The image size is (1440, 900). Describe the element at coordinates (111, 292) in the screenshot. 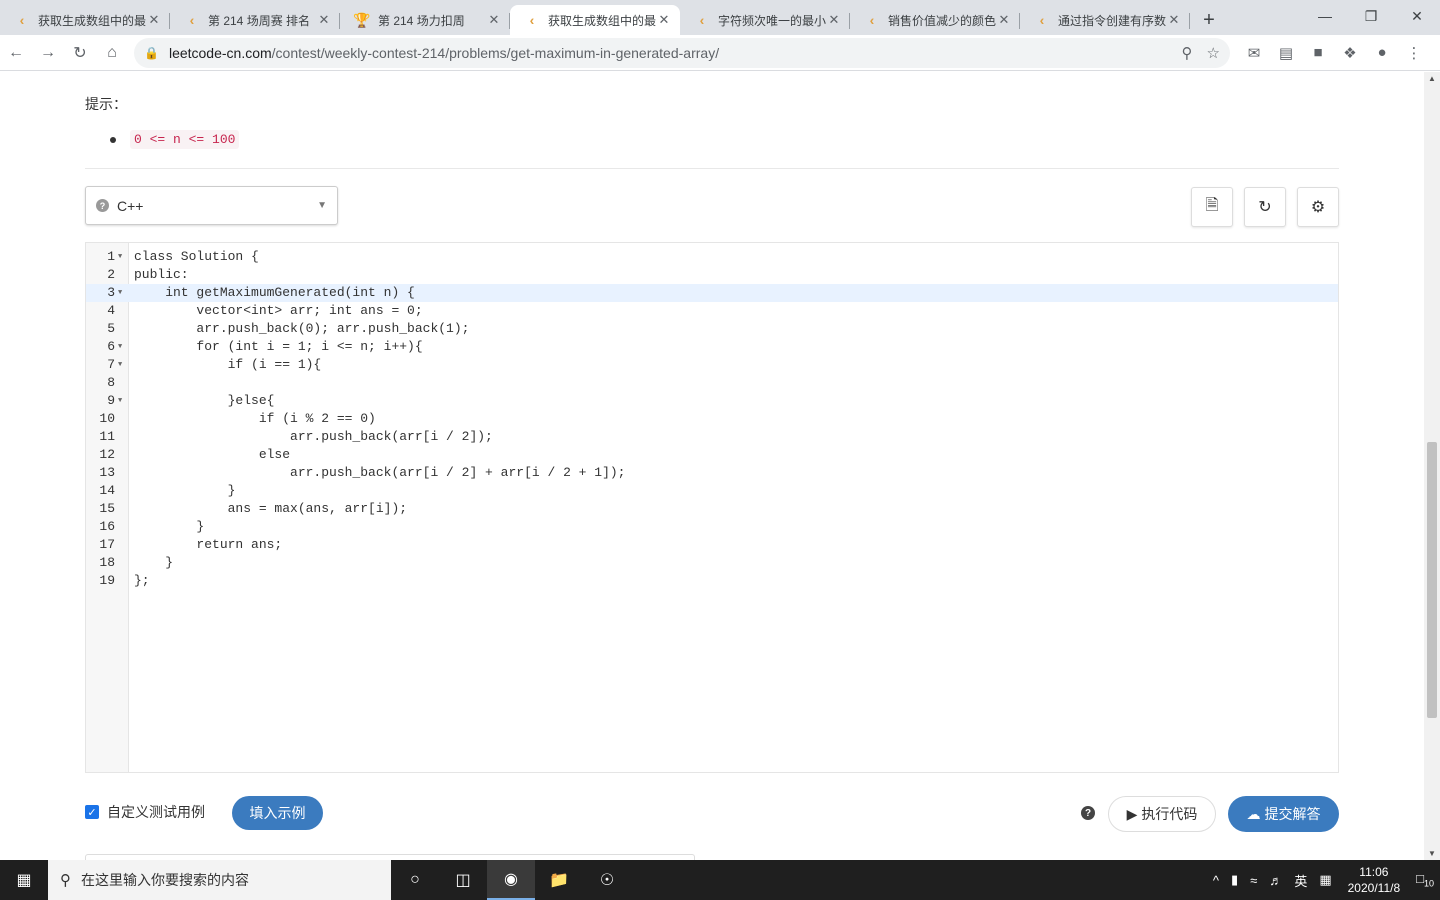

I see `line-number: 3` at that location.